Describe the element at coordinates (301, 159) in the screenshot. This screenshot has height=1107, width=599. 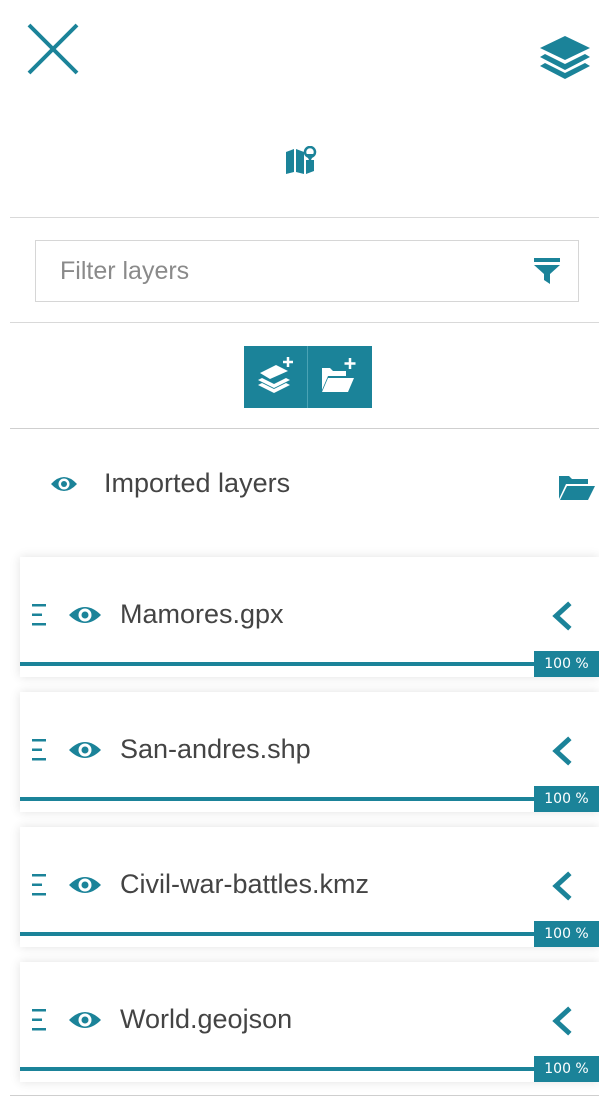
I see `map-marker-icon` at that location.